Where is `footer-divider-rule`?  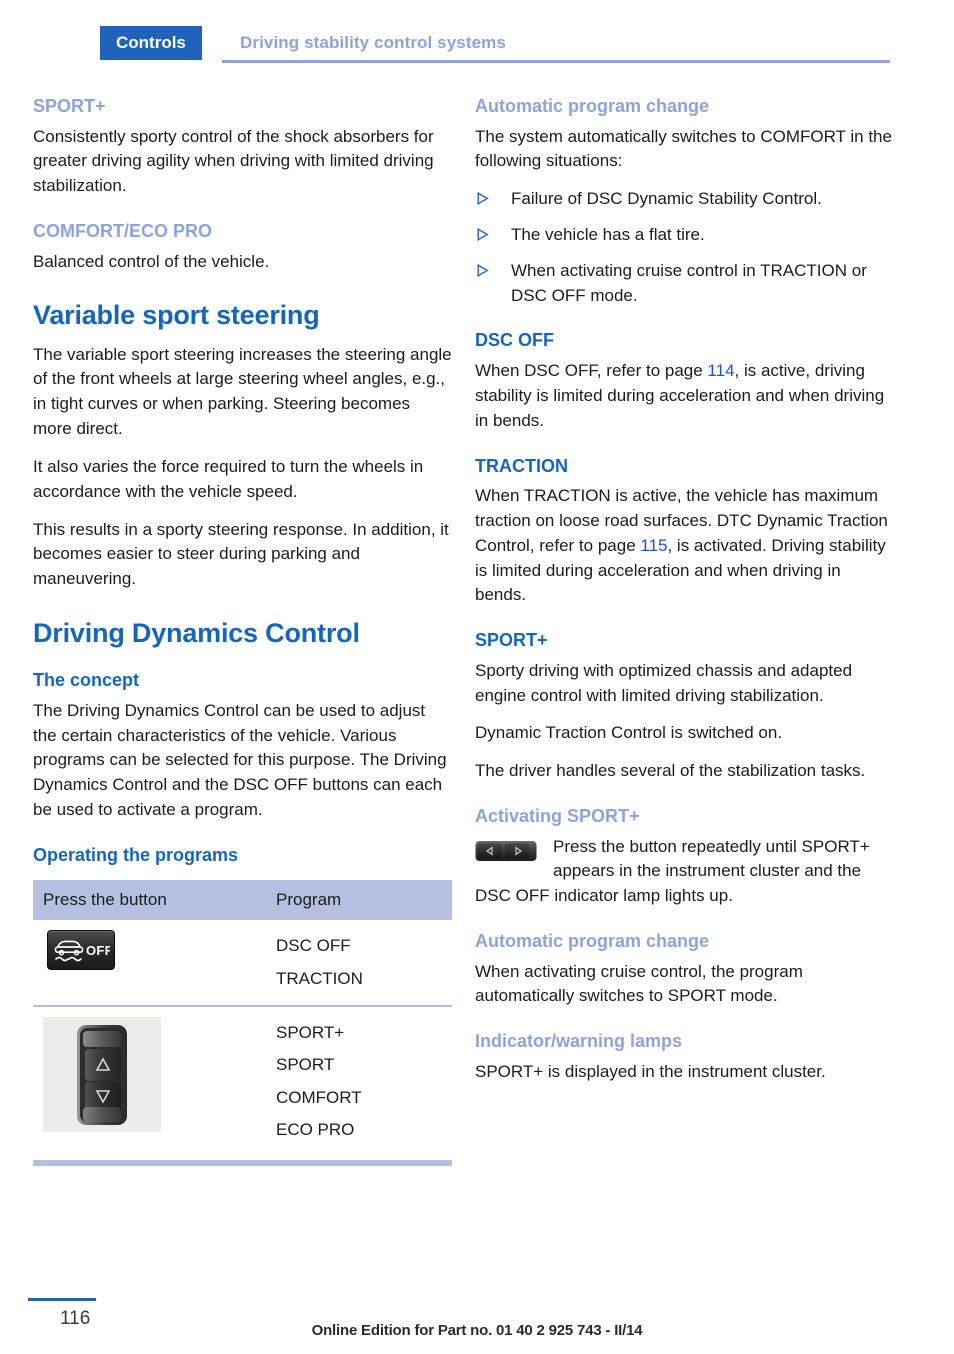
footer-divider-rule is located at coordinates (62, 1299).